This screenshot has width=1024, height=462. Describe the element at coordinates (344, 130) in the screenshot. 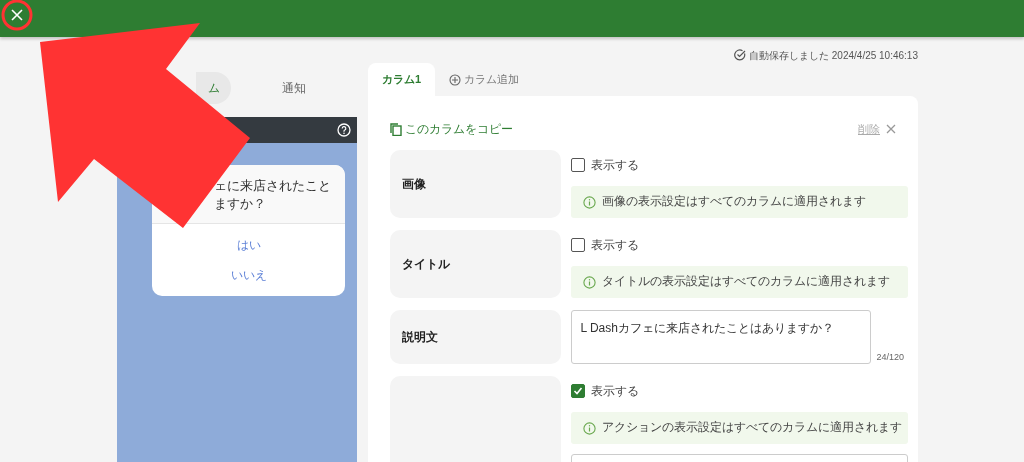

I see `help-icon` at that location.